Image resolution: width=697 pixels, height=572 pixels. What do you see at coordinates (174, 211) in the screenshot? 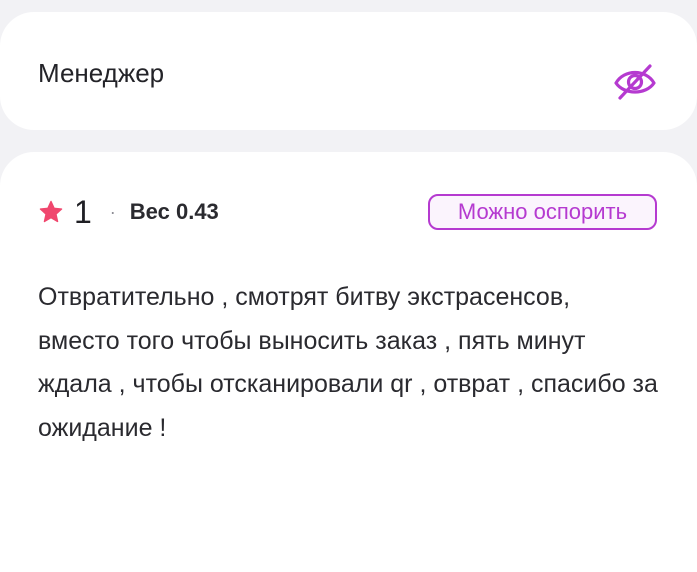
I see `weight-label: Вес 0.43` at bounding box center [174, 211].